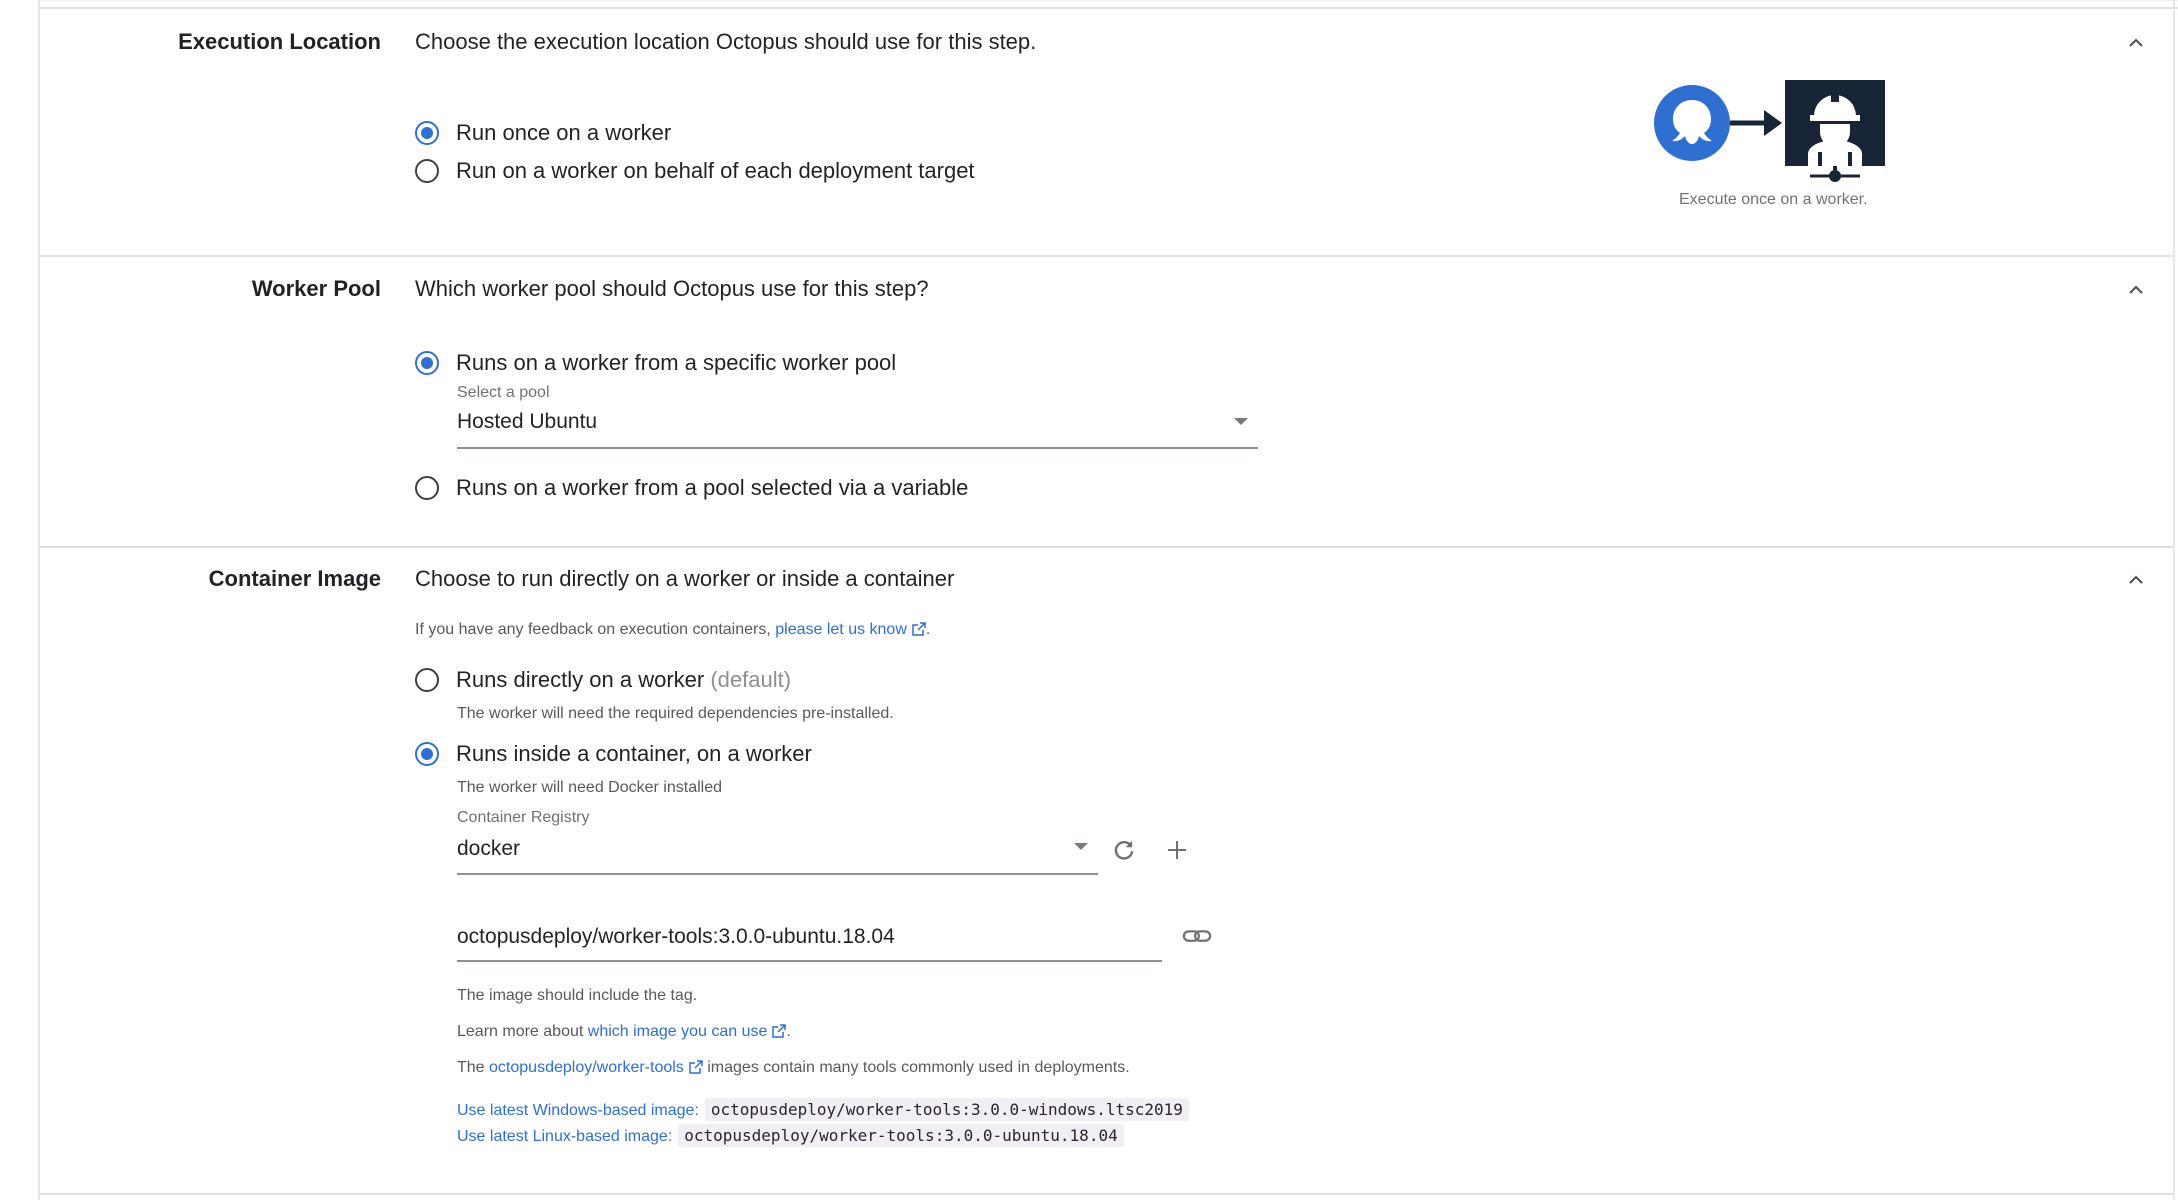  What do you see at coordinates (471, 1067) in the screenshot?
I see `worker-tools-prefix: The` at bounding box center [471, 1067].